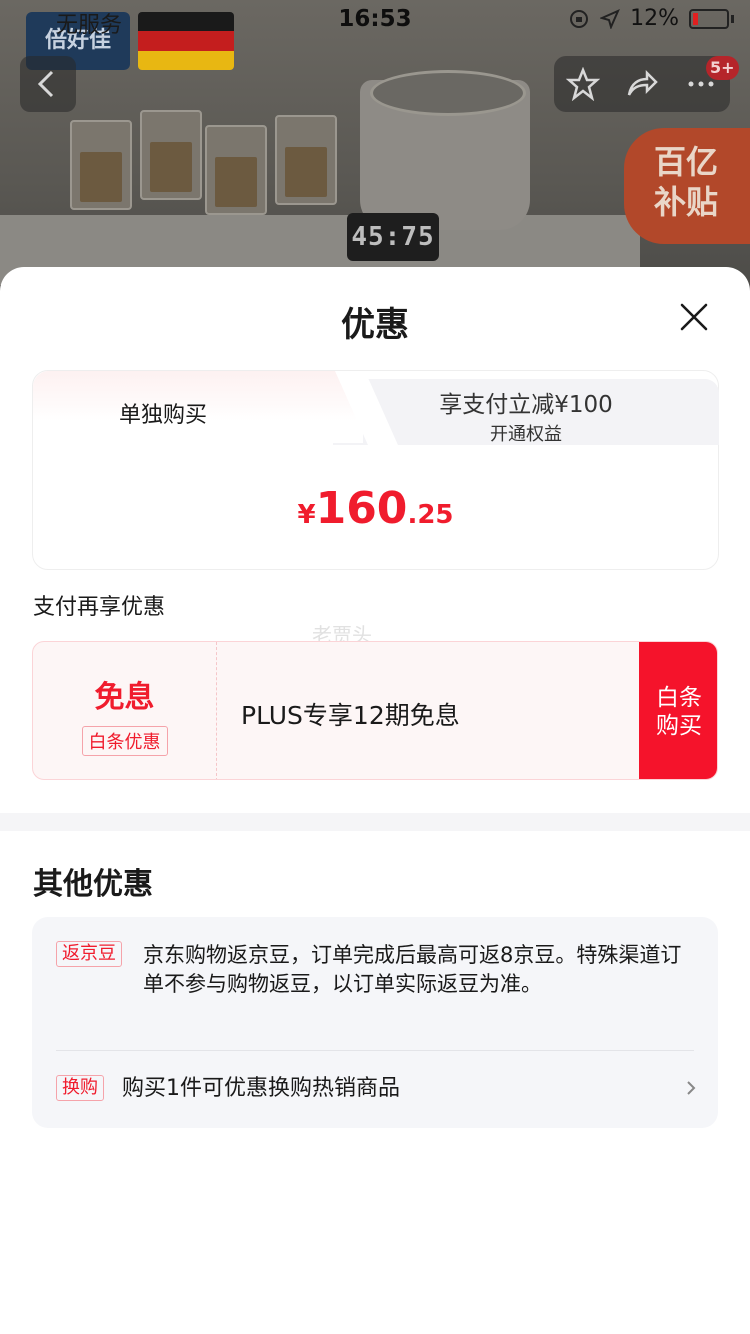 Image resolution: width=750 pixels, height=1334 pixels. Describe the element at coordinates (679, 698) in the screenshot. I see `baitiao-buy-line1: 白条` at that location.